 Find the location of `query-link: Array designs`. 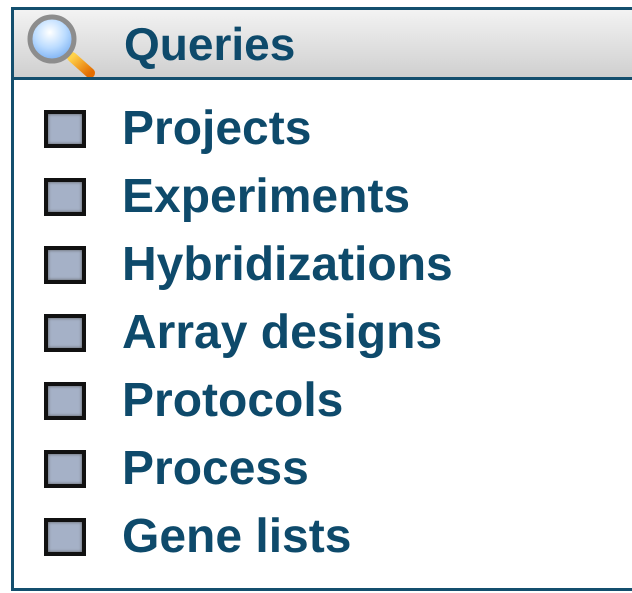

query-link: Array designs is located at coordinates (282, 333).